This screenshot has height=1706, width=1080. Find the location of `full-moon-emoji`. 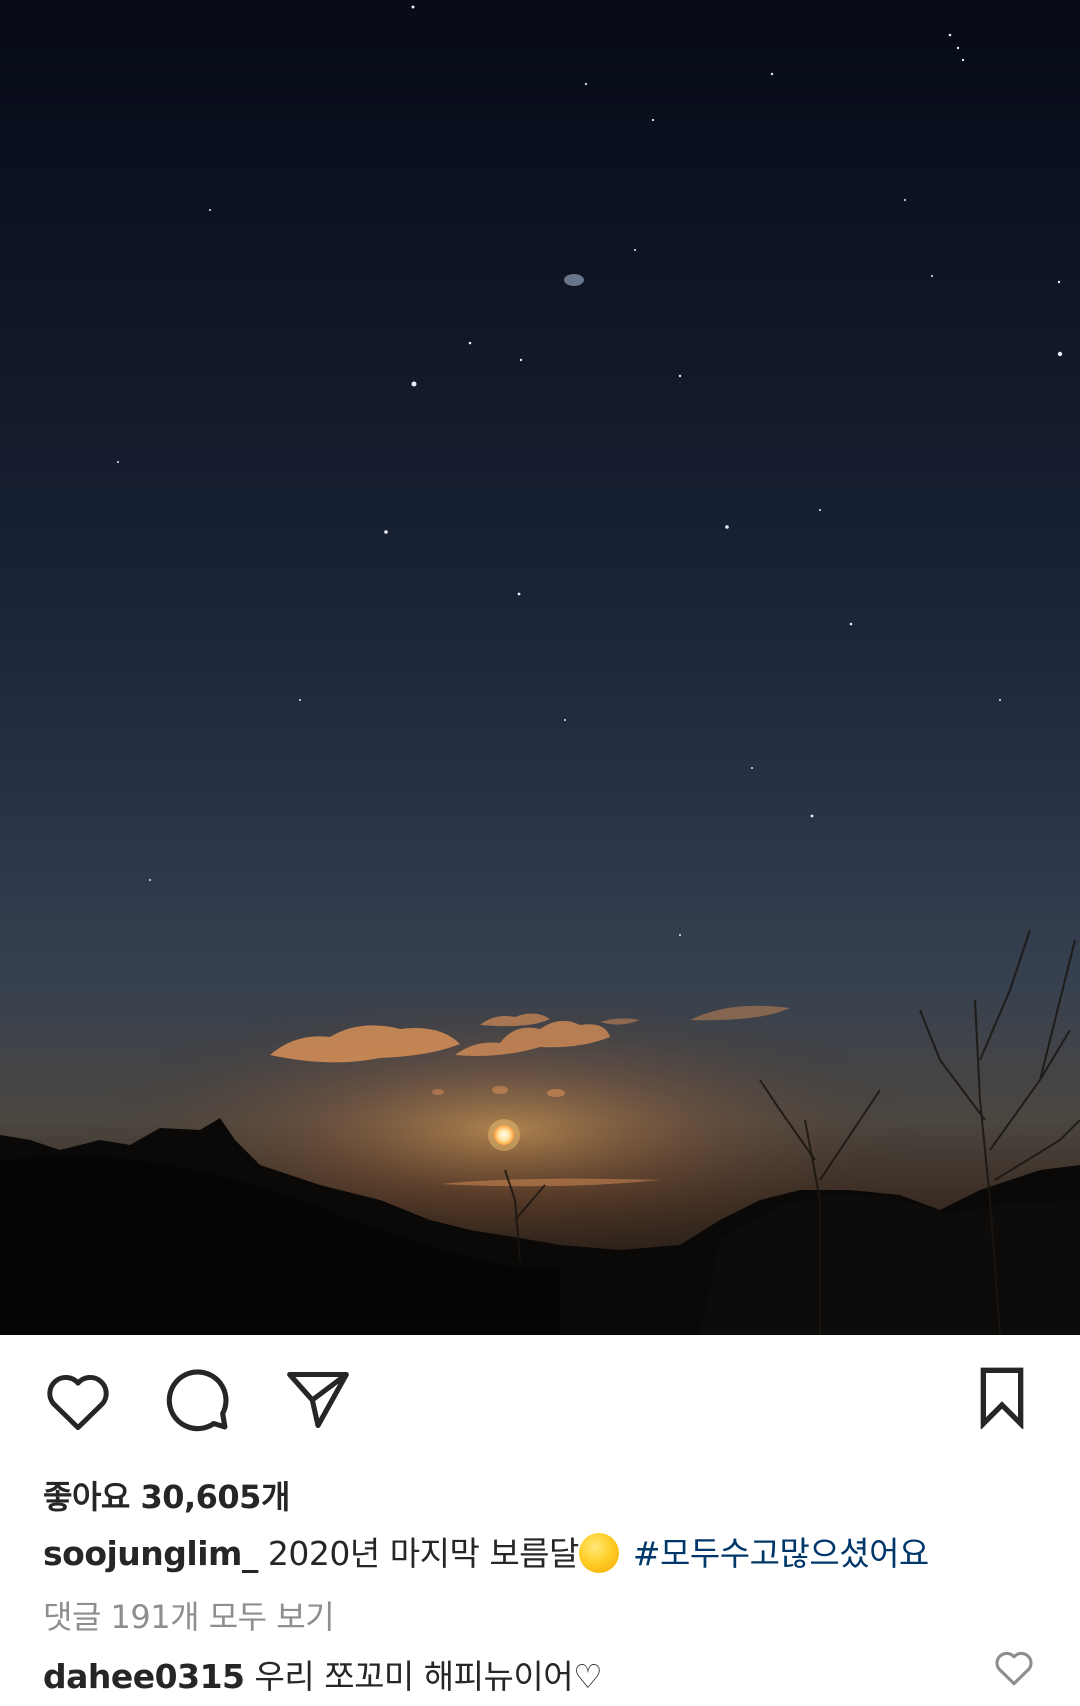

full-moon-emoji is located at coordinates (598, 1553).